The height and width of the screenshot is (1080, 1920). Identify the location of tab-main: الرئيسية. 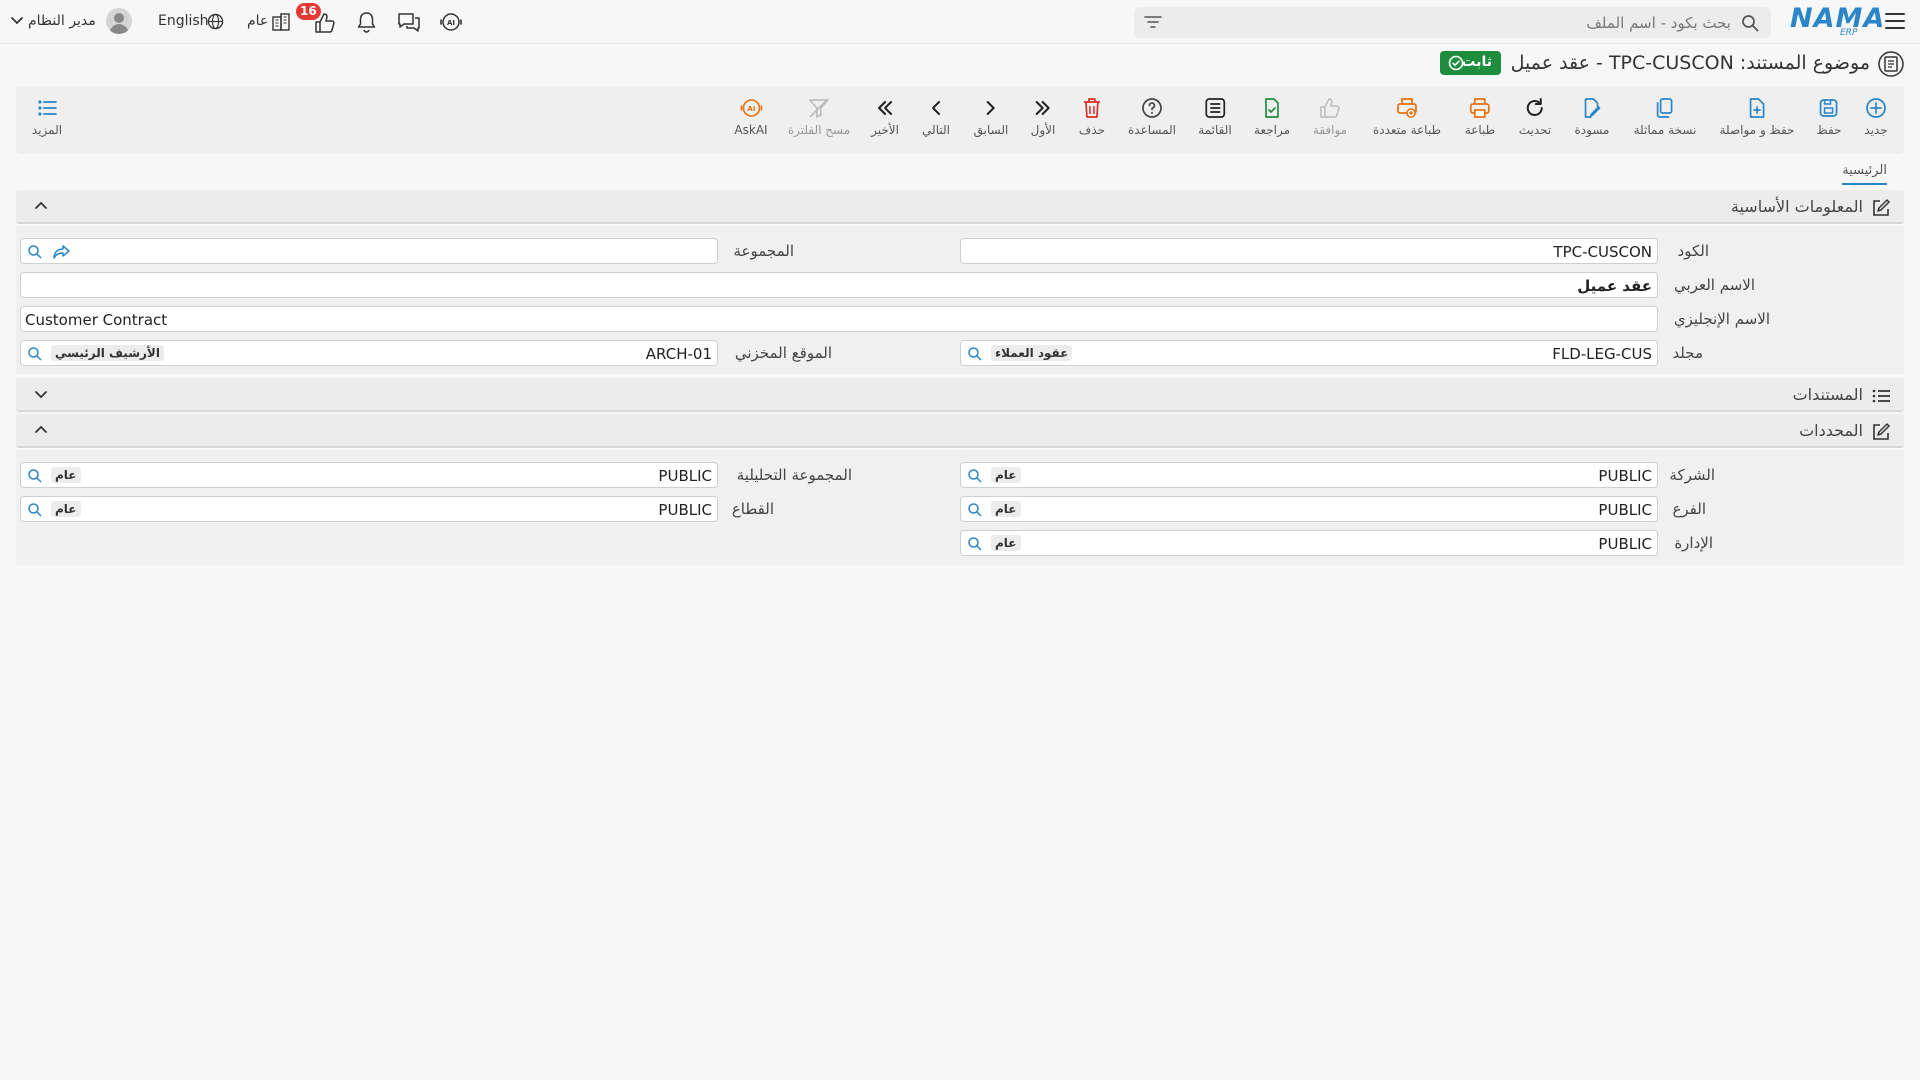
(1864, 174).